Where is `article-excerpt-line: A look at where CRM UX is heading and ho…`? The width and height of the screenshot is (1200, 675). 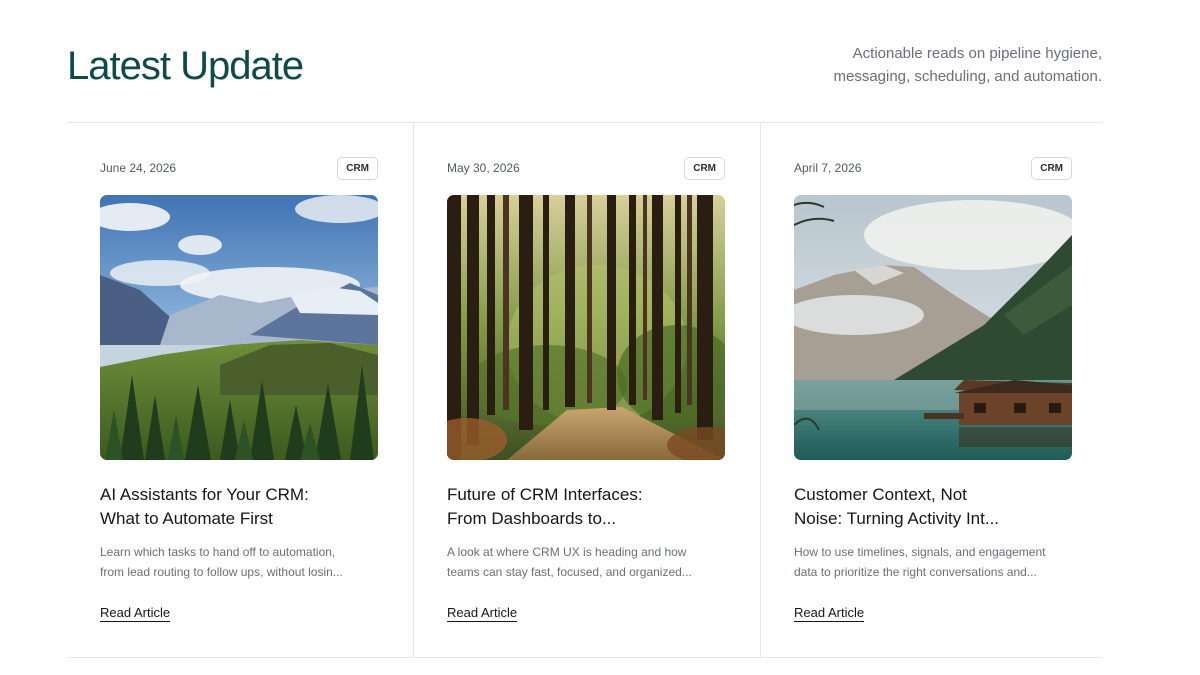
article-excerpt-line: A look at where CRM UX is heading and ho… is located at coordinates (567, 552).